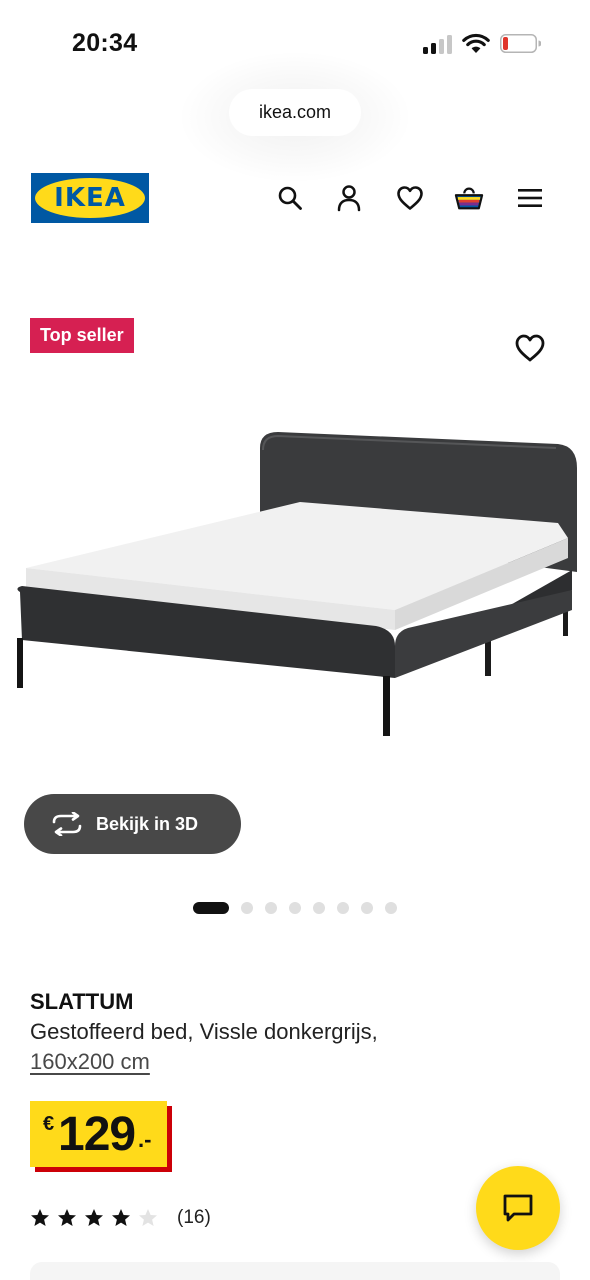 This screenshot has width=590, height=1280. I want to click on address-bar: ikea.com, so click(295, 112).